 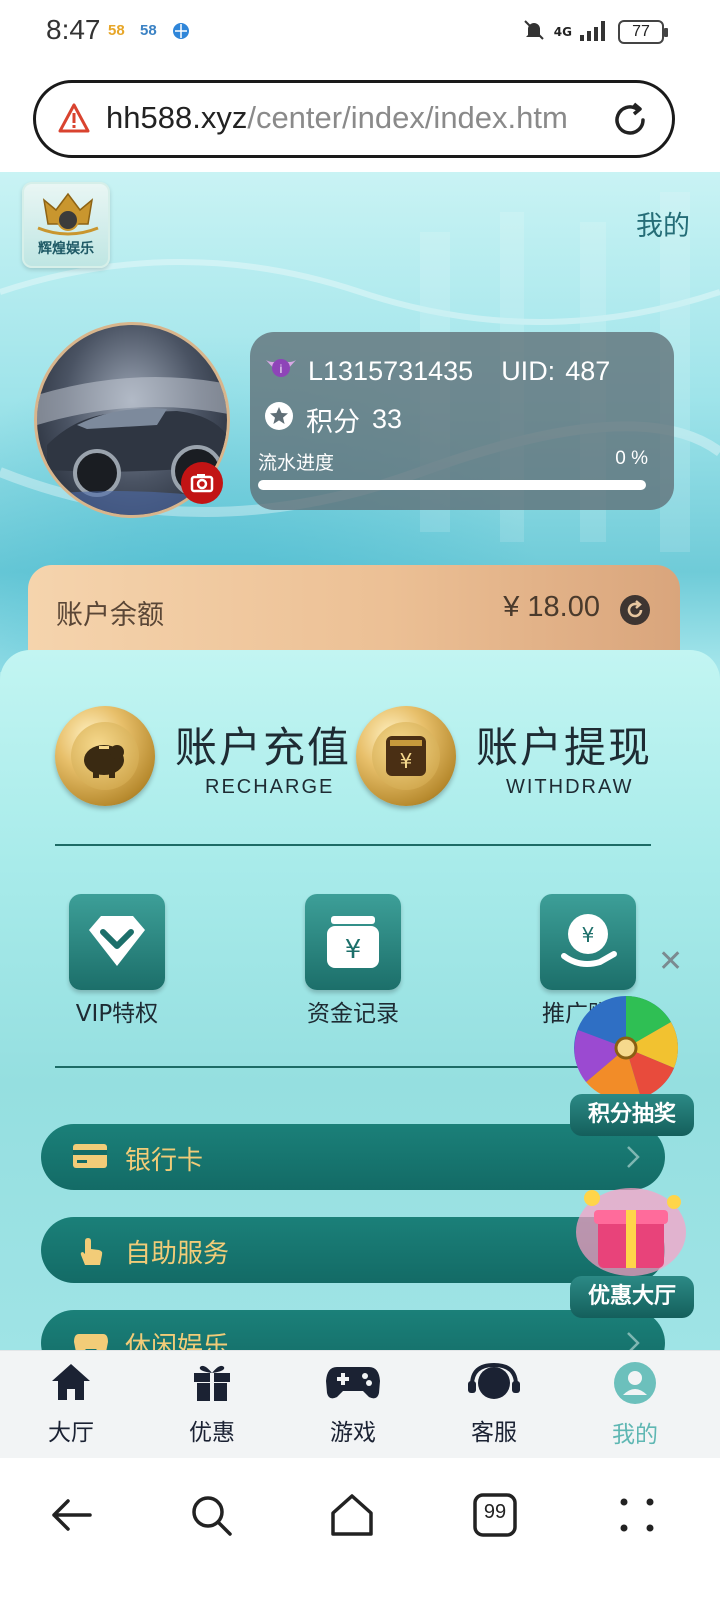 I want to click on refresh-icon, so click(x=635, y=609).